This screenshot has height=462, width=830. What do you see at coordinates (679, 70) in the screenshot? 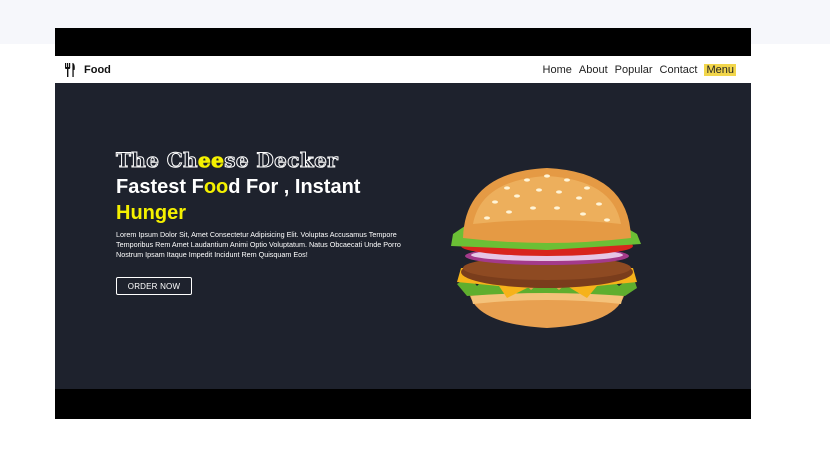
I see `nav-link-contact: Contact` at bounding box center [679, 70].